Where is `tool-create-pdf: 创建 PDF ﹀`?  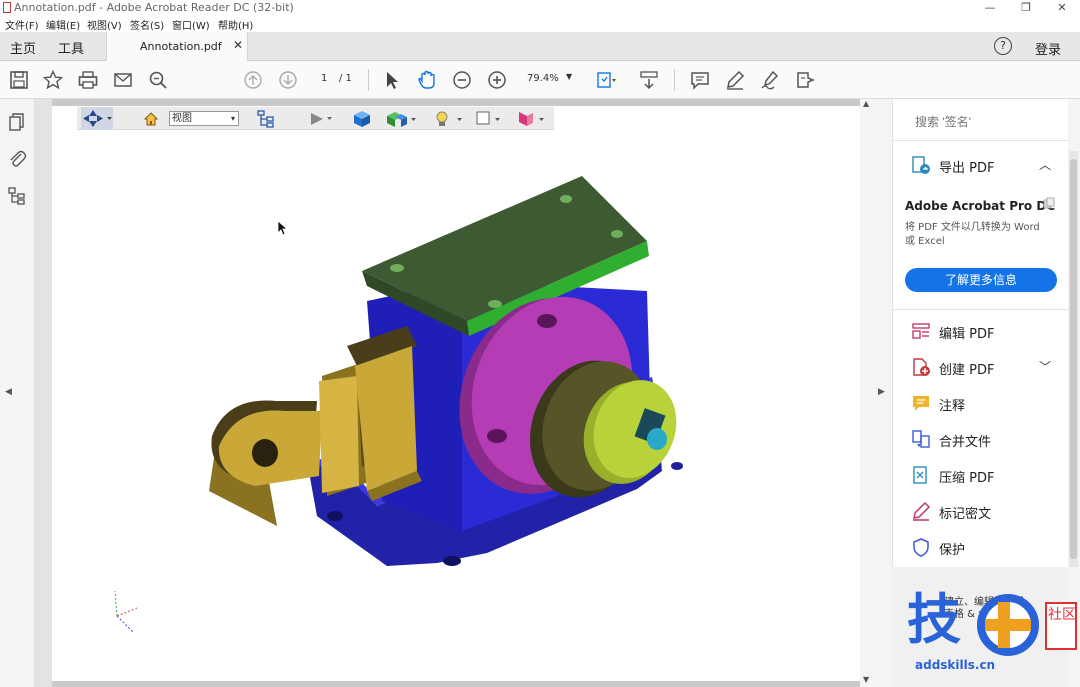 tool-create-pdf: 创建 PDF ﹀ is located at coordinates (981, 367).